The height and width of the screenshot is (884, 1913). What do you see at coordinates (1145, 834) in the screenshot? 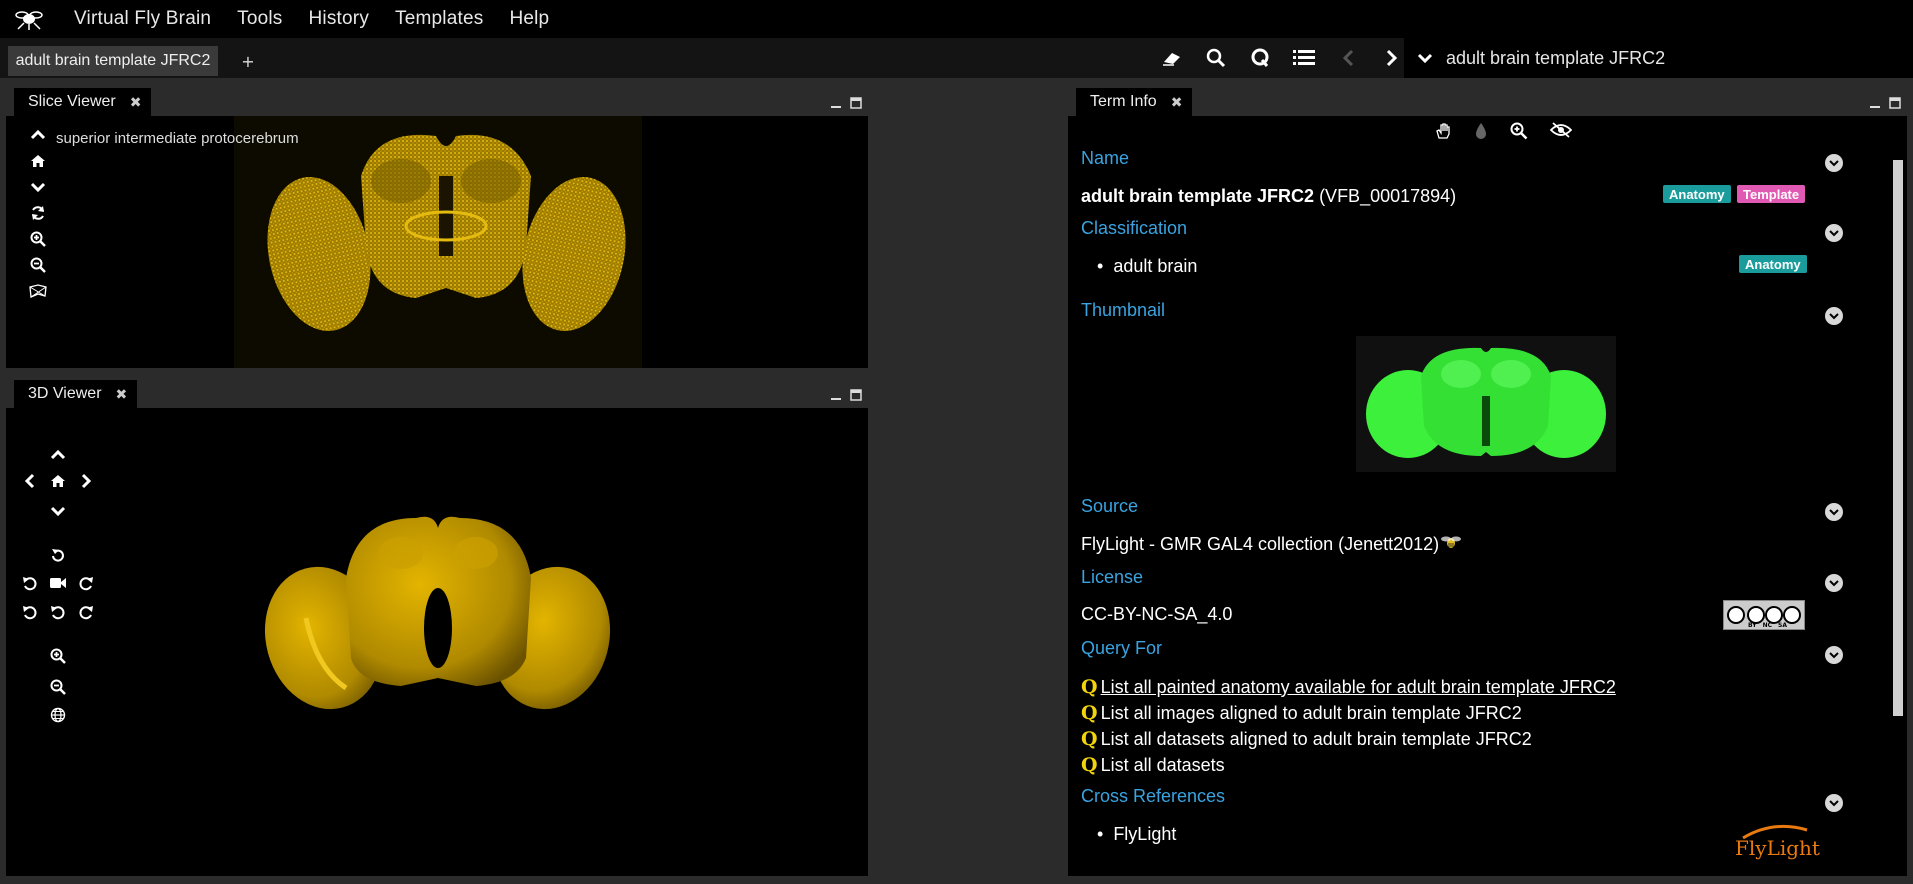
I see `xref-label: FlyLight` at bounding box center [1145, 834].